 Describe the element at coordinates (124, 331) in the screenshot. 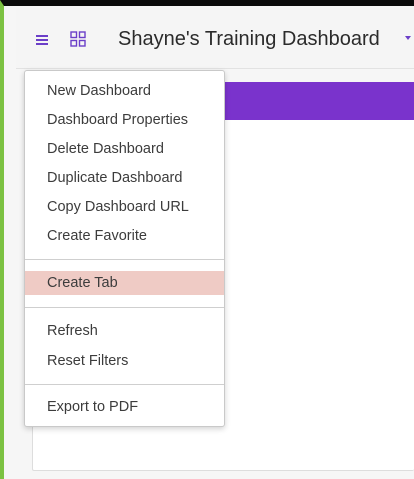

I see `menu-item-refresh: Refresh` at that location.